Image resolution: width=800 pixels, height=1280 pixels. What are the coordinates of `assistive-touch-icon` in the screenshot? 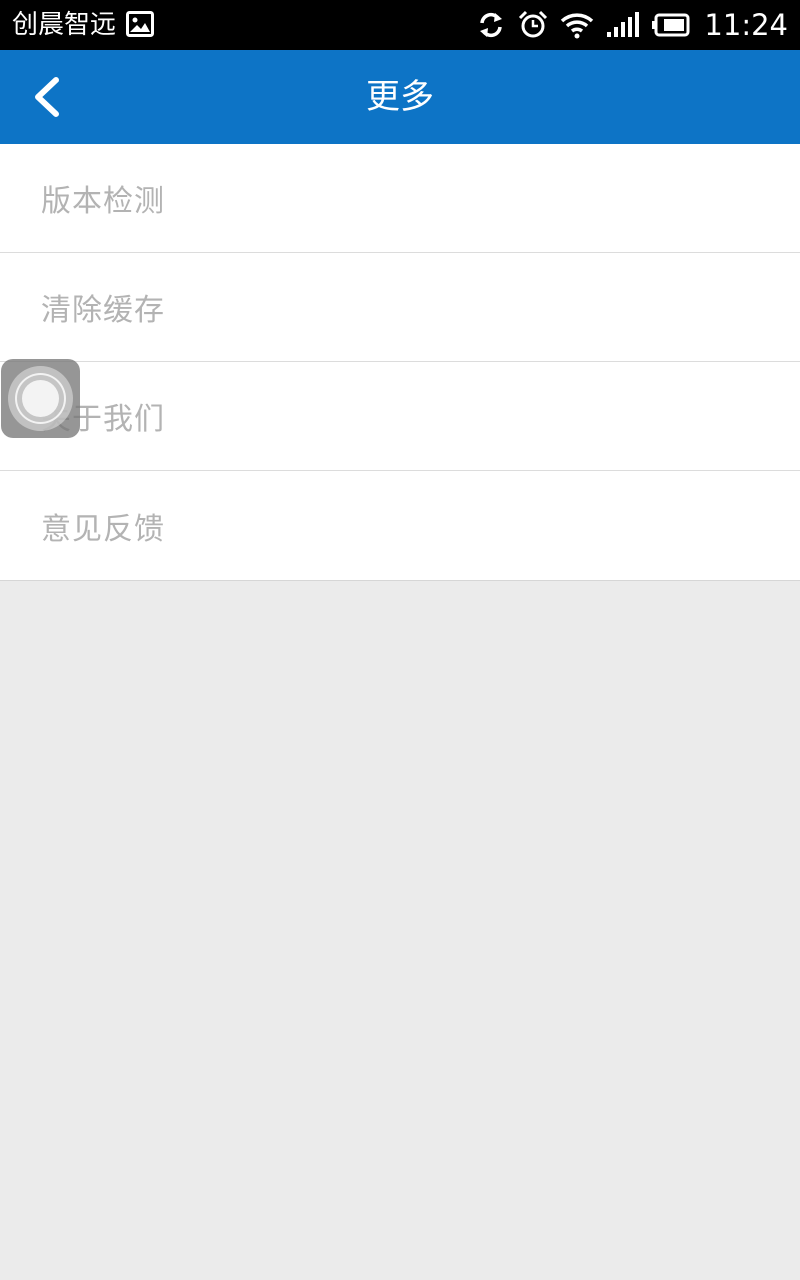 It's located at (40, 398).